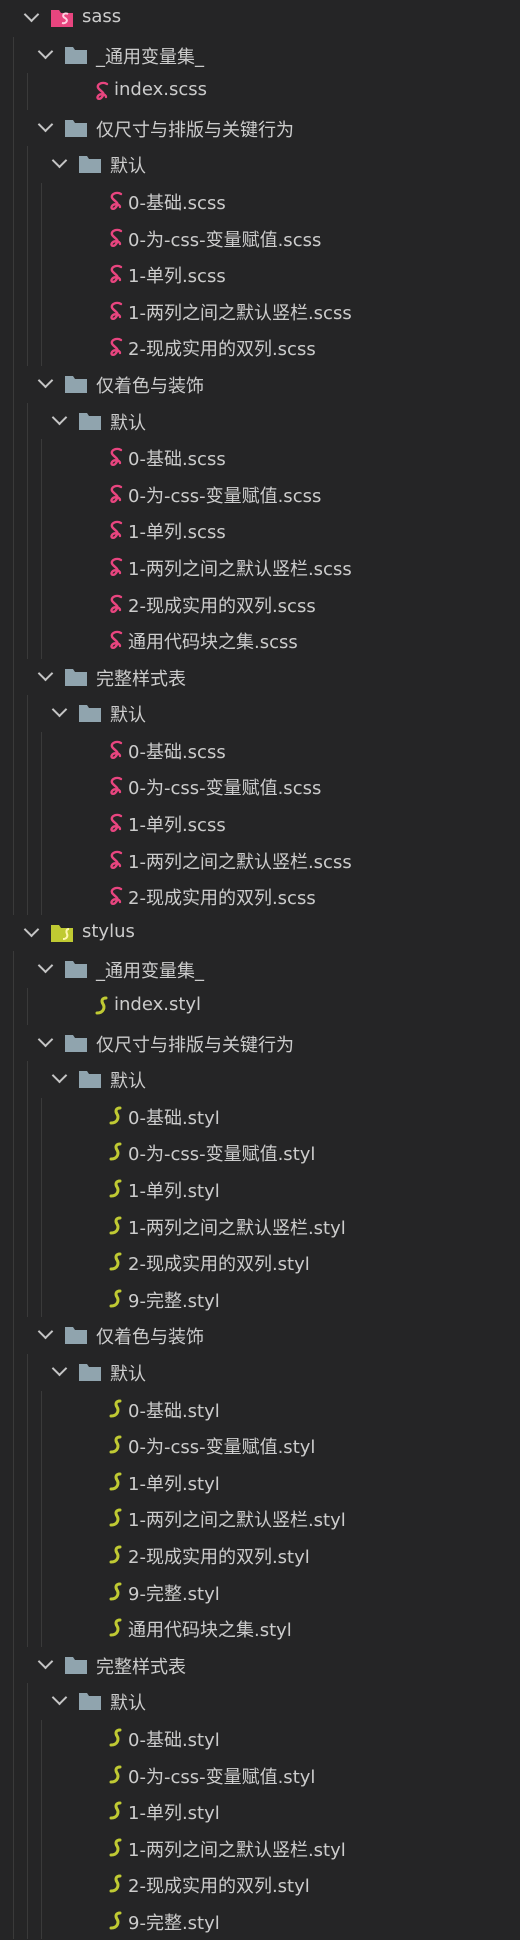 This screenshot has width=520, height=1940. Describe the element at coordinates (260, 933) in the screenshot. I see `tree-folder-row: stylus` at that location.